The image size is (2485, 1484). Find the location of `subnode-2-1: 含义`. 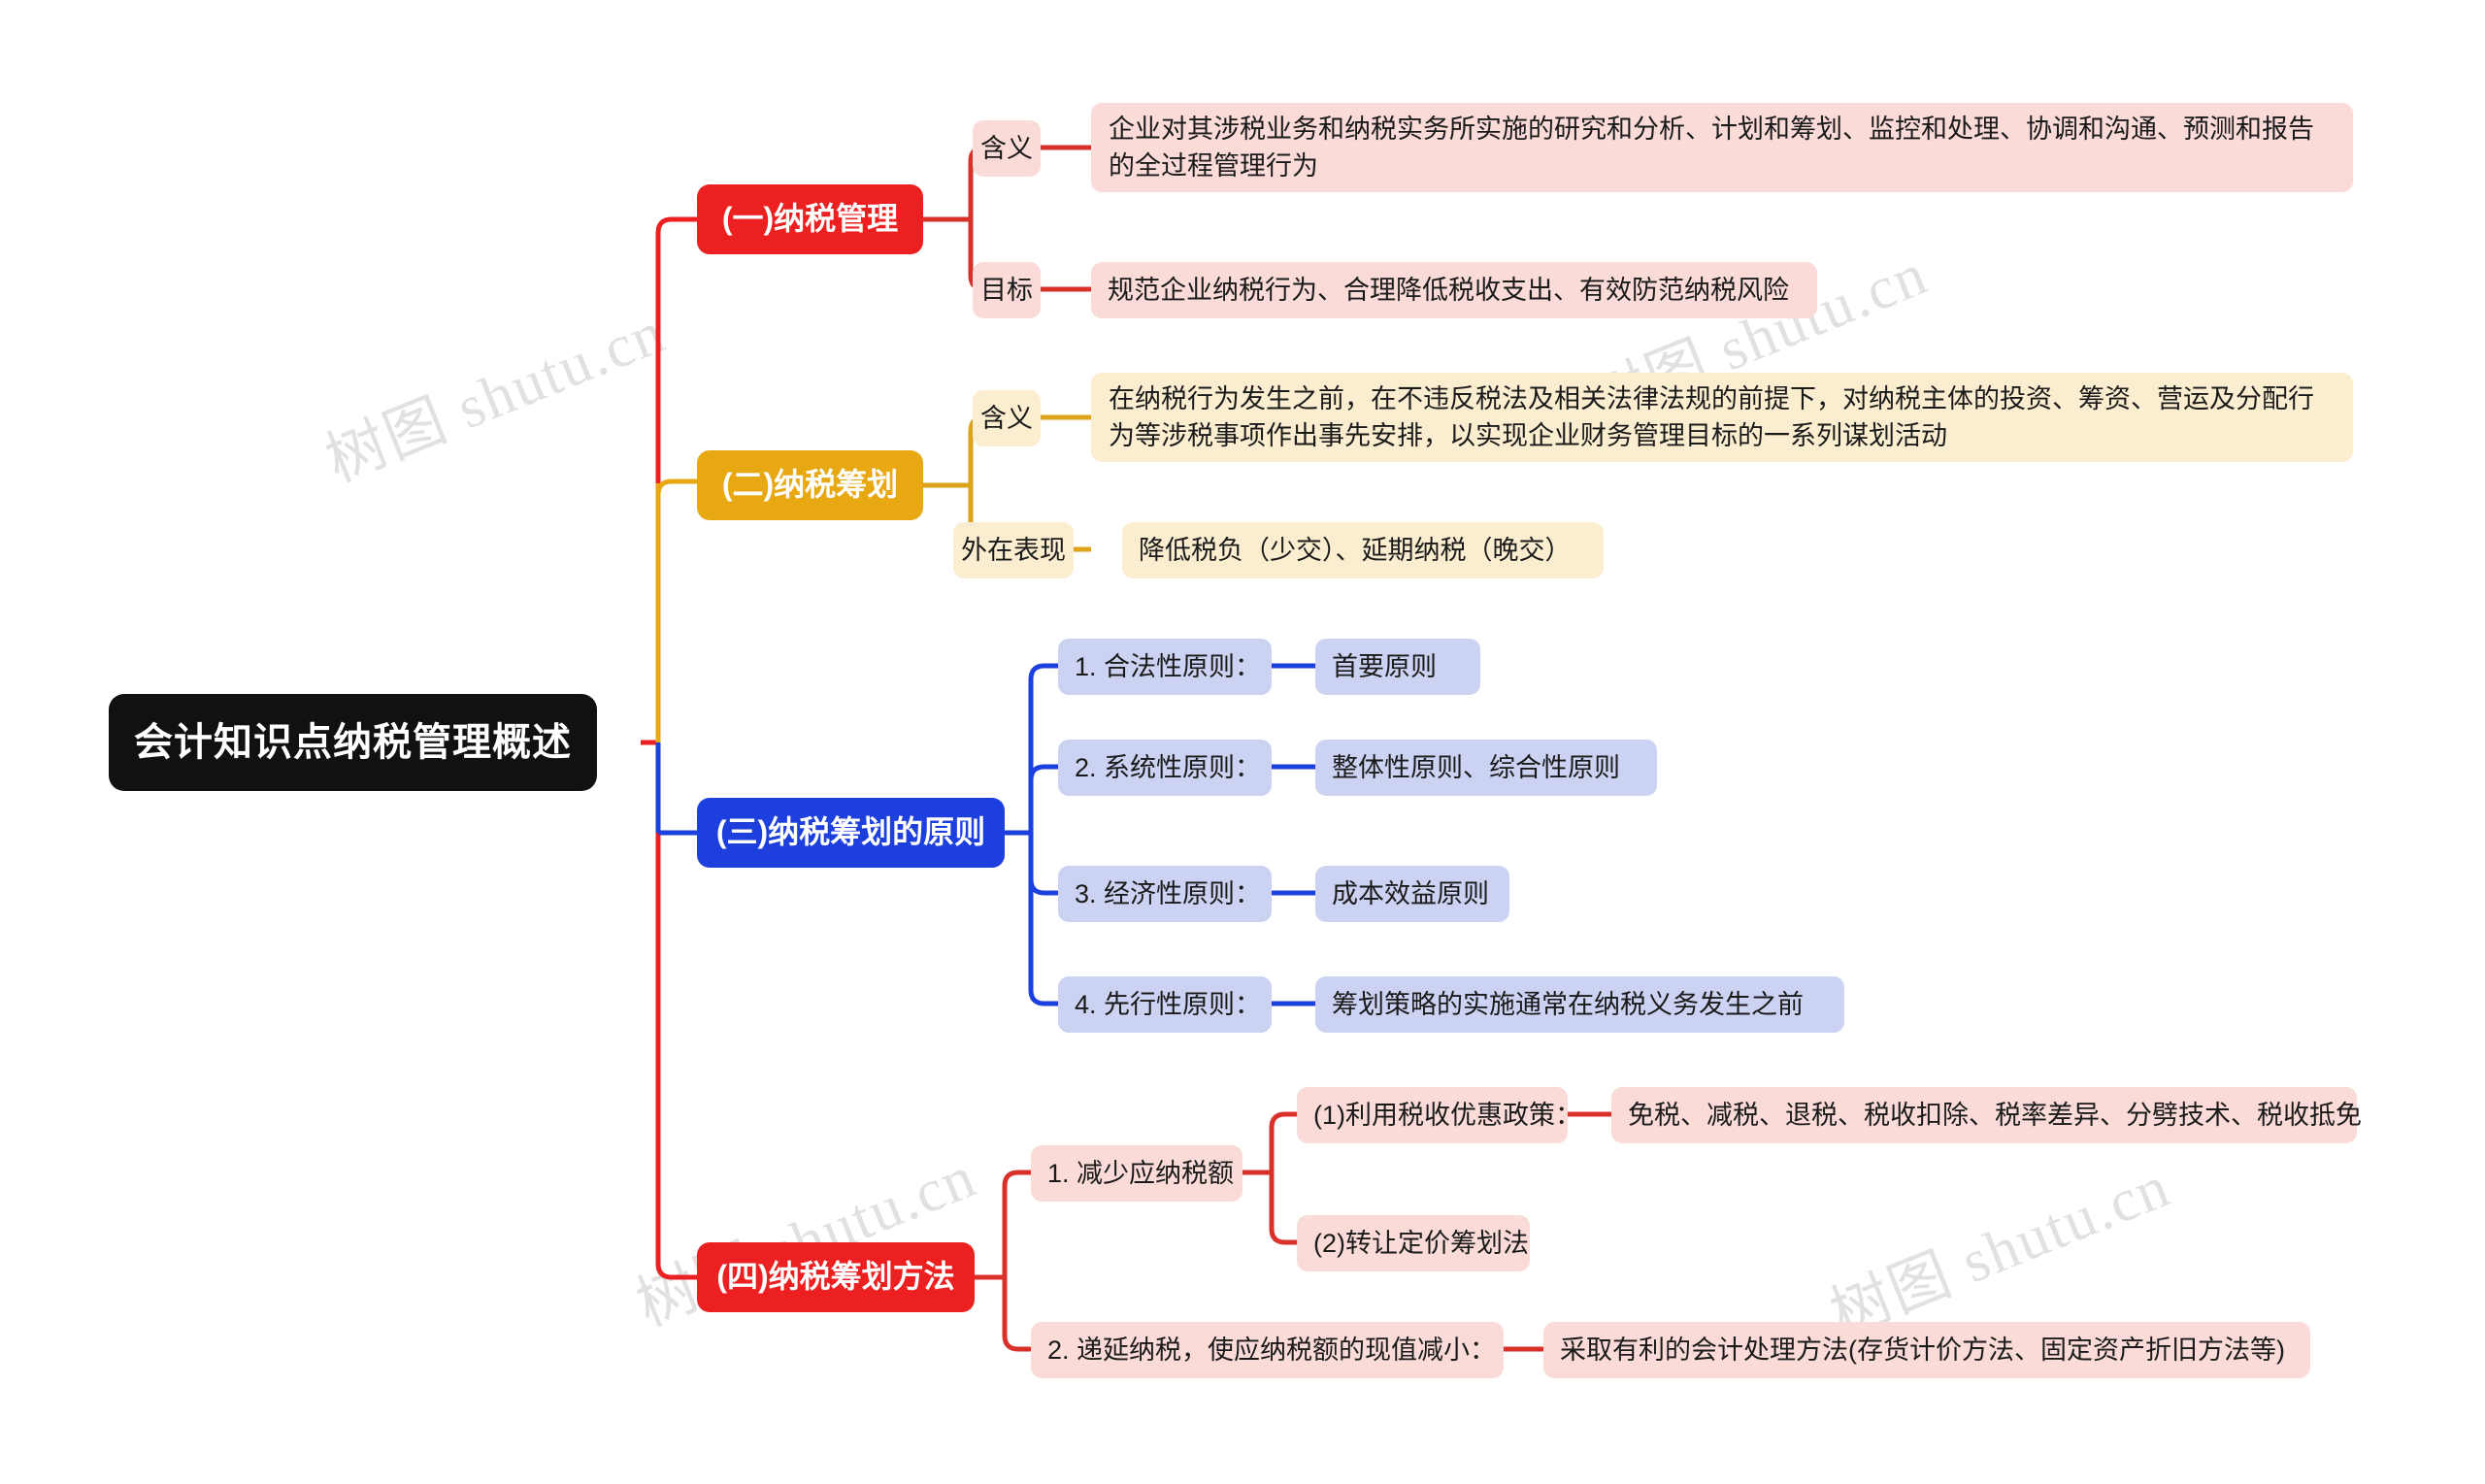

subnode-2-1: 含义 is located at coordinates (1007, 418).